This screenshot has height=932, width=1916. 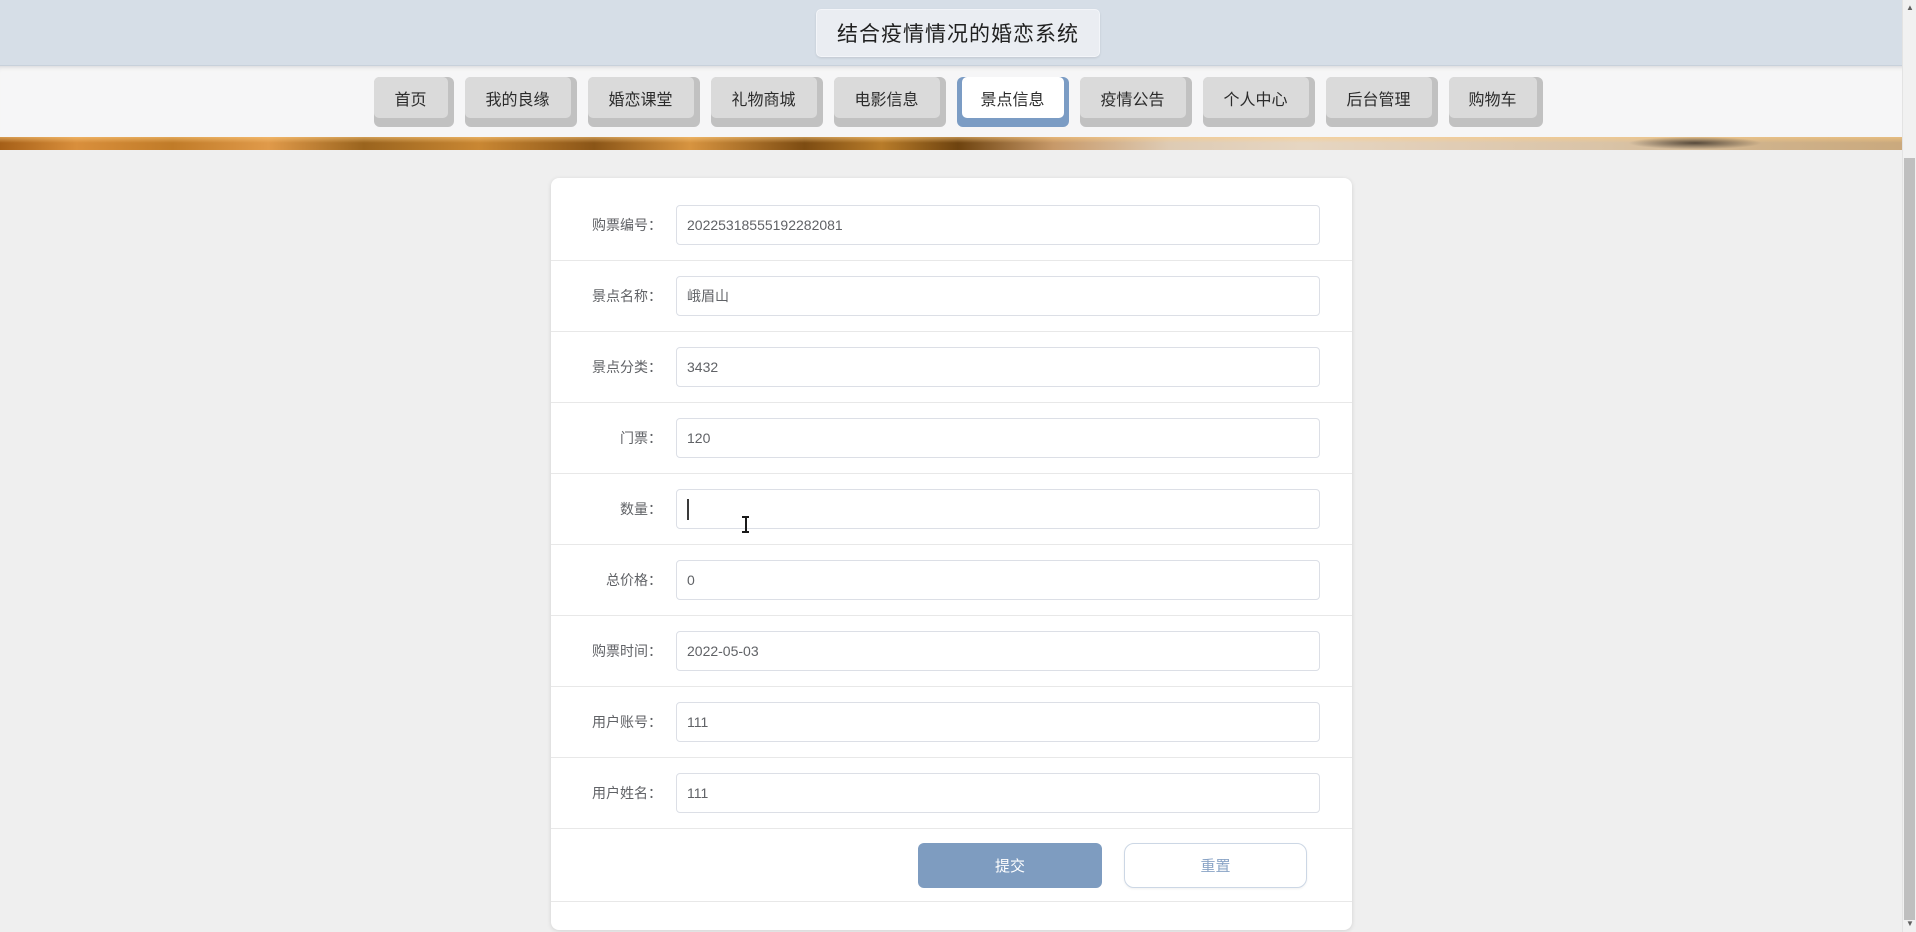 I want to click on tab-gift-mall: 礼物商城, so click(x=766, y=102).